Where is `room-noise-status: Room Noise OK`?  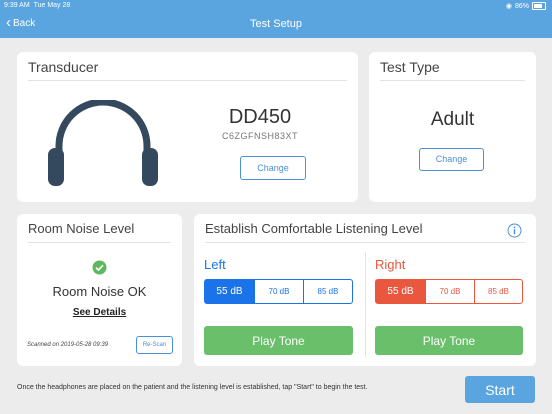 room-noise-status: Room Noise OK is located at coordinates (99, 291).